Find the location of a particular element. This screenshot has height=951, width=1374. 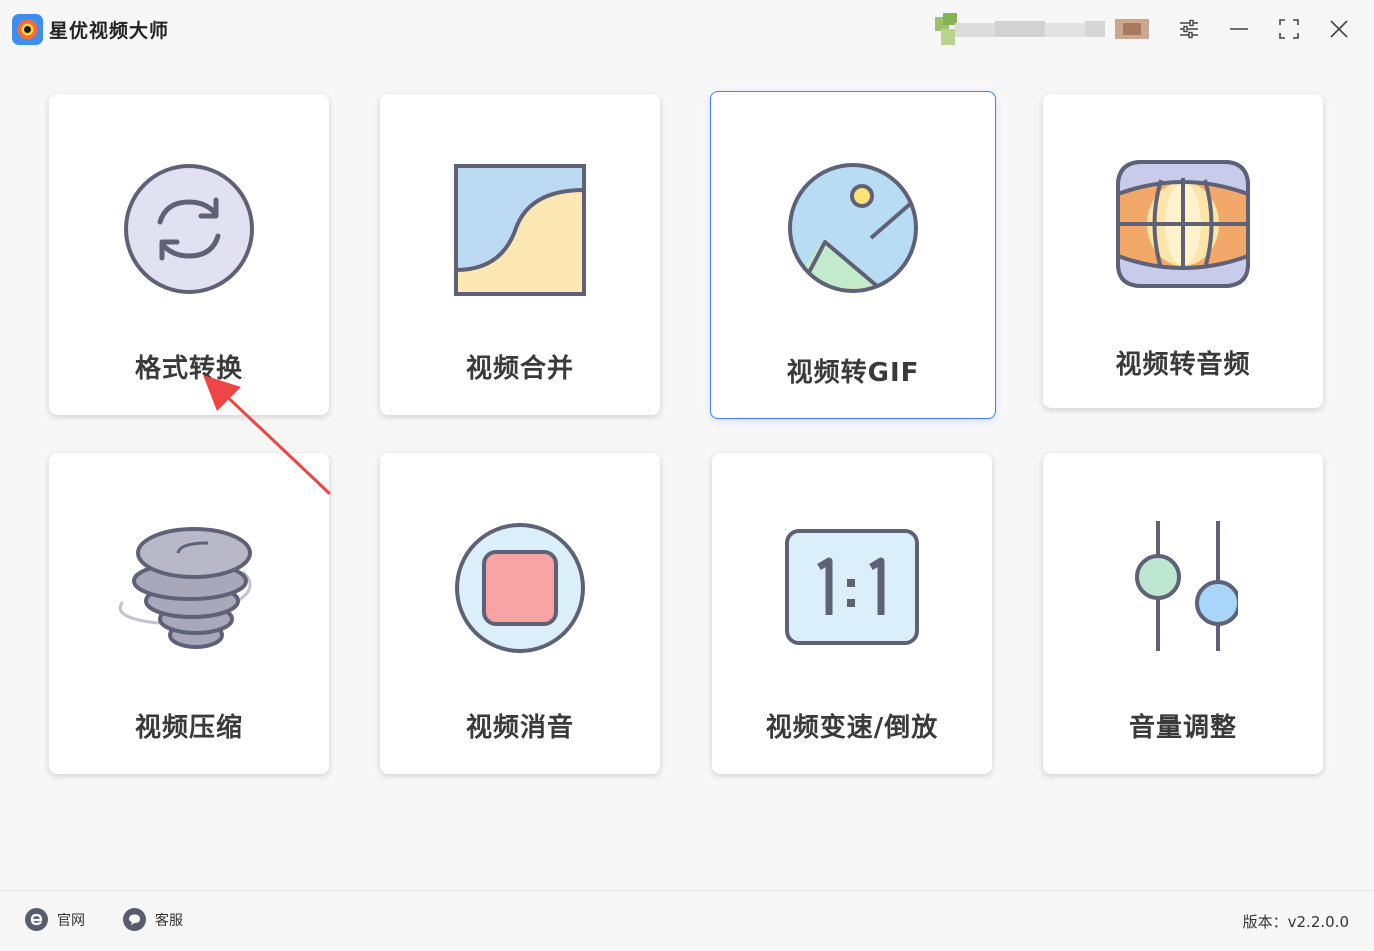

tool-card-video-speed-reverse: 视频变速/倒放 is located at coordinates (852, 613).